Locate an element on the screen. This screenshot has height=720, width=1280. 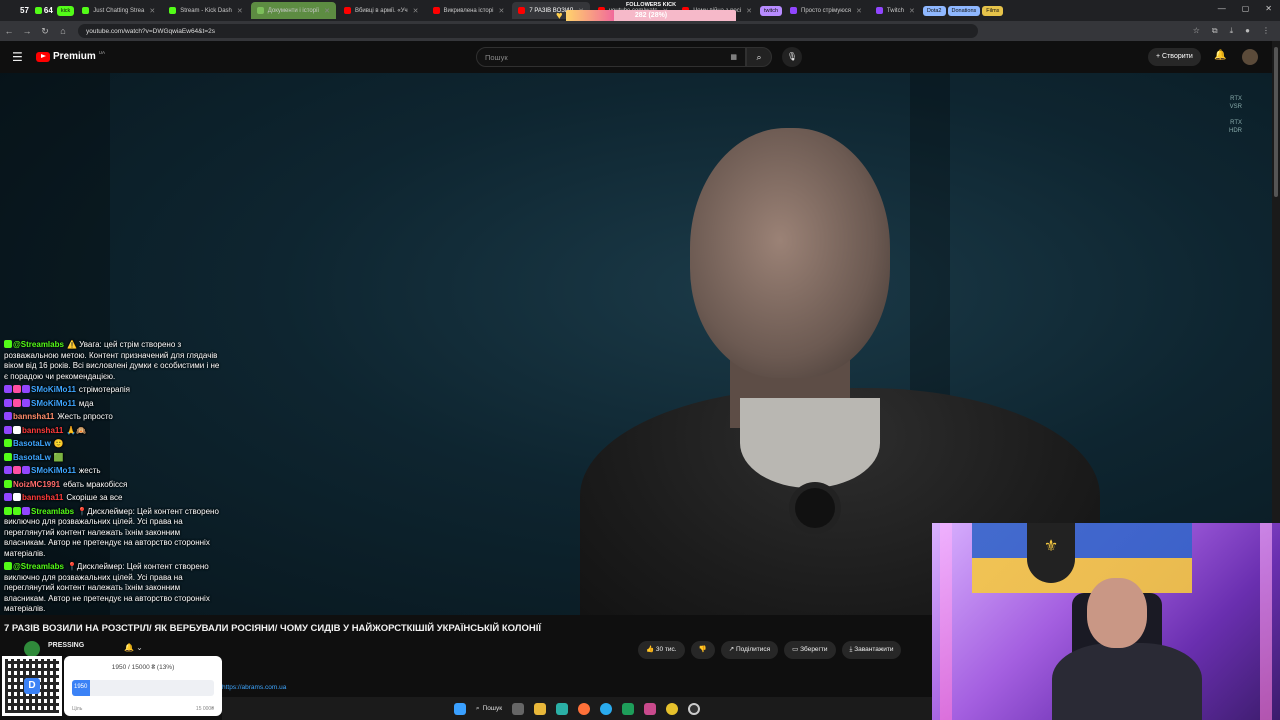
app-icon is located at coordinates (650, 708).